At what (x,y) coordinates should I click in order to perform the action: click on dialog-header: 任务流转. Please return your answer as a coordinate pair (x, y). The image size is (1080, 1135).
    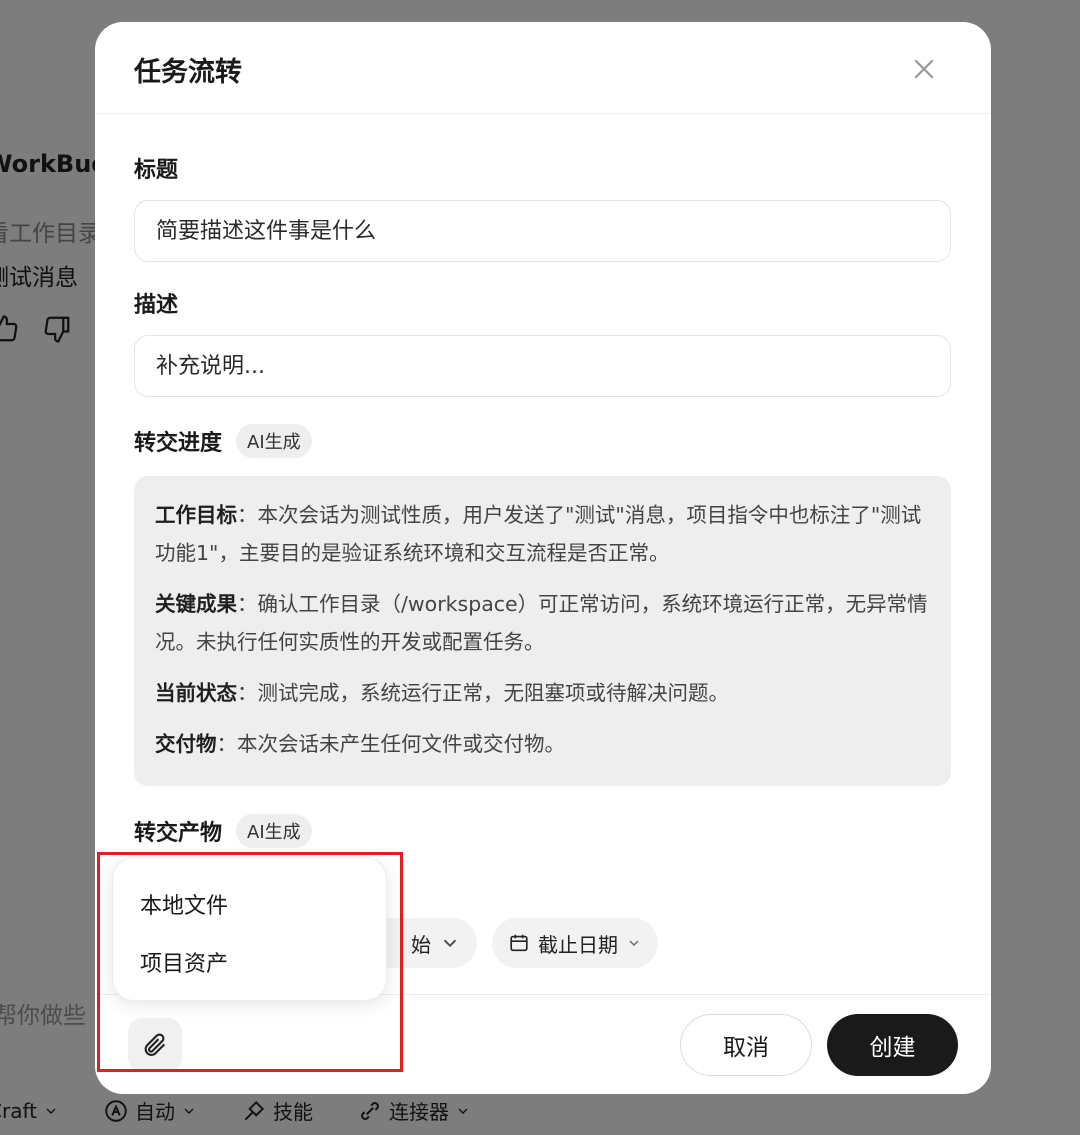
    Looking at the image, I should click on (543, 68).